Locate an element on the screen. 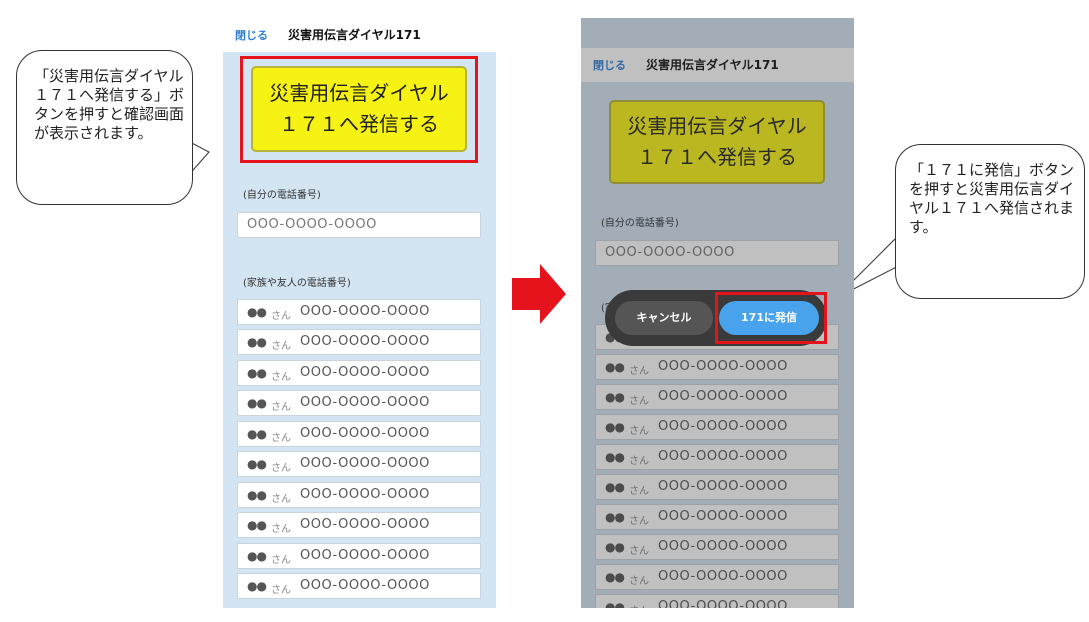 The height and width of the screenshot is (622, 1089). contacts-label: (家族や友人の電話番号) is located at coordinates (297, 283).